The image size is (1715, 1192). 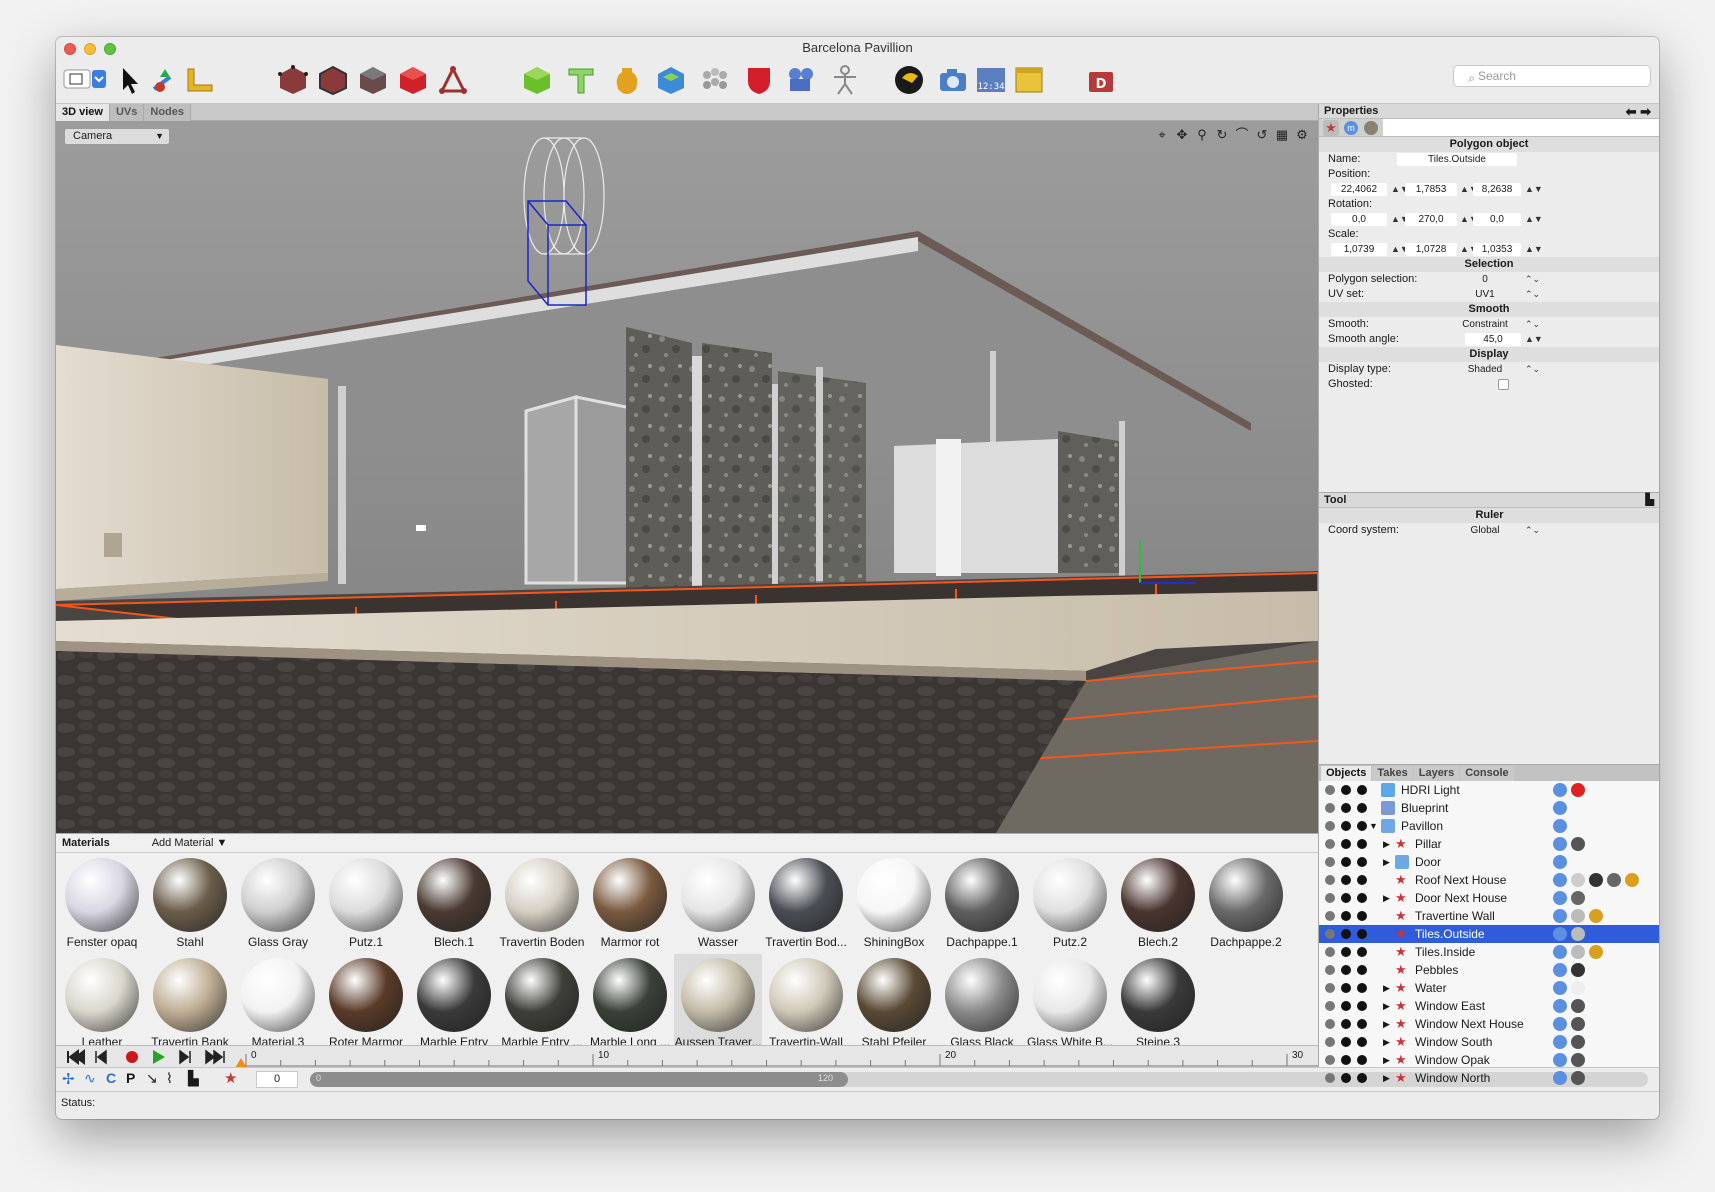 What do you see at coordinates (1282, 135) in the screenshot?
I see `grid-layout-icon: ▦` at bounding box center [1282, 135].